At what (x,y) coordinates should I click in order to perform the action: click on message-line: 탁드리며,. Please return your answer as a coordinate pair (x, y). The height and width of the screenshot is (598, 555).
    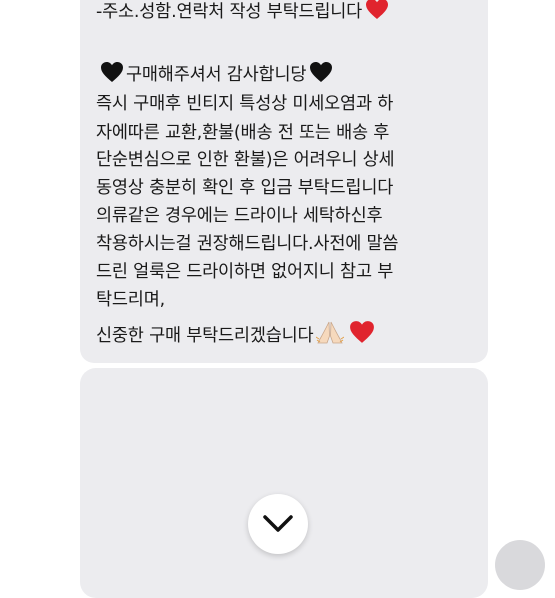
    Looking at the image, I should click on (130, 300).